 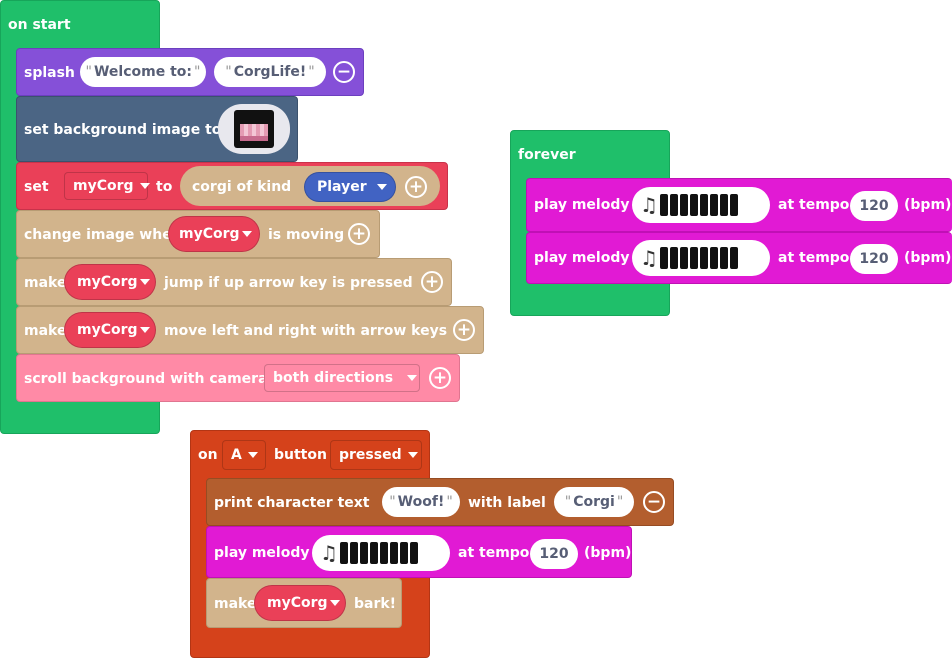 What do you see at coordinates (306, 235) in the screenshot?
I see `is-moving-label: is moving` at bounding box center [306, 235].